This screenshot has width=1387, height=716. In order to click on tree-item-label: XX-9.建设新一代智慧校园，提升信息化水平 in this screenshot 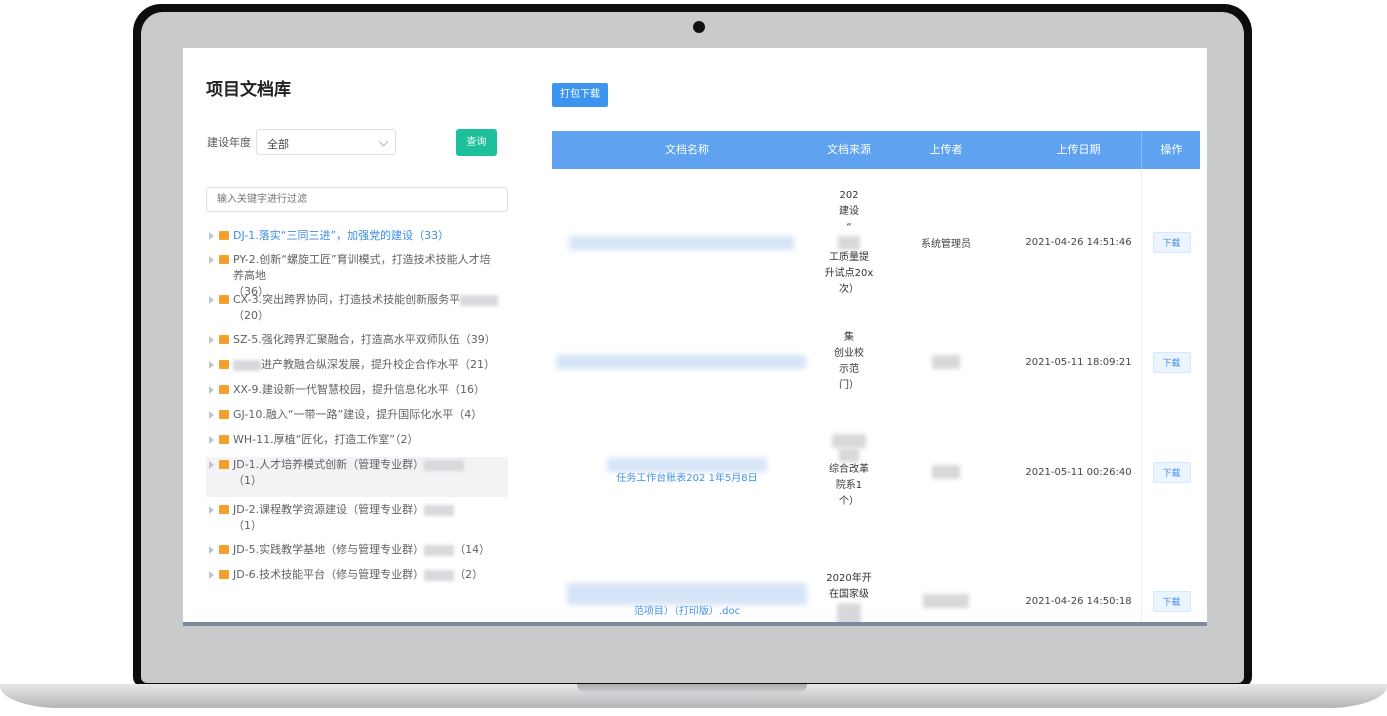, I will do `click(341, 389)`.